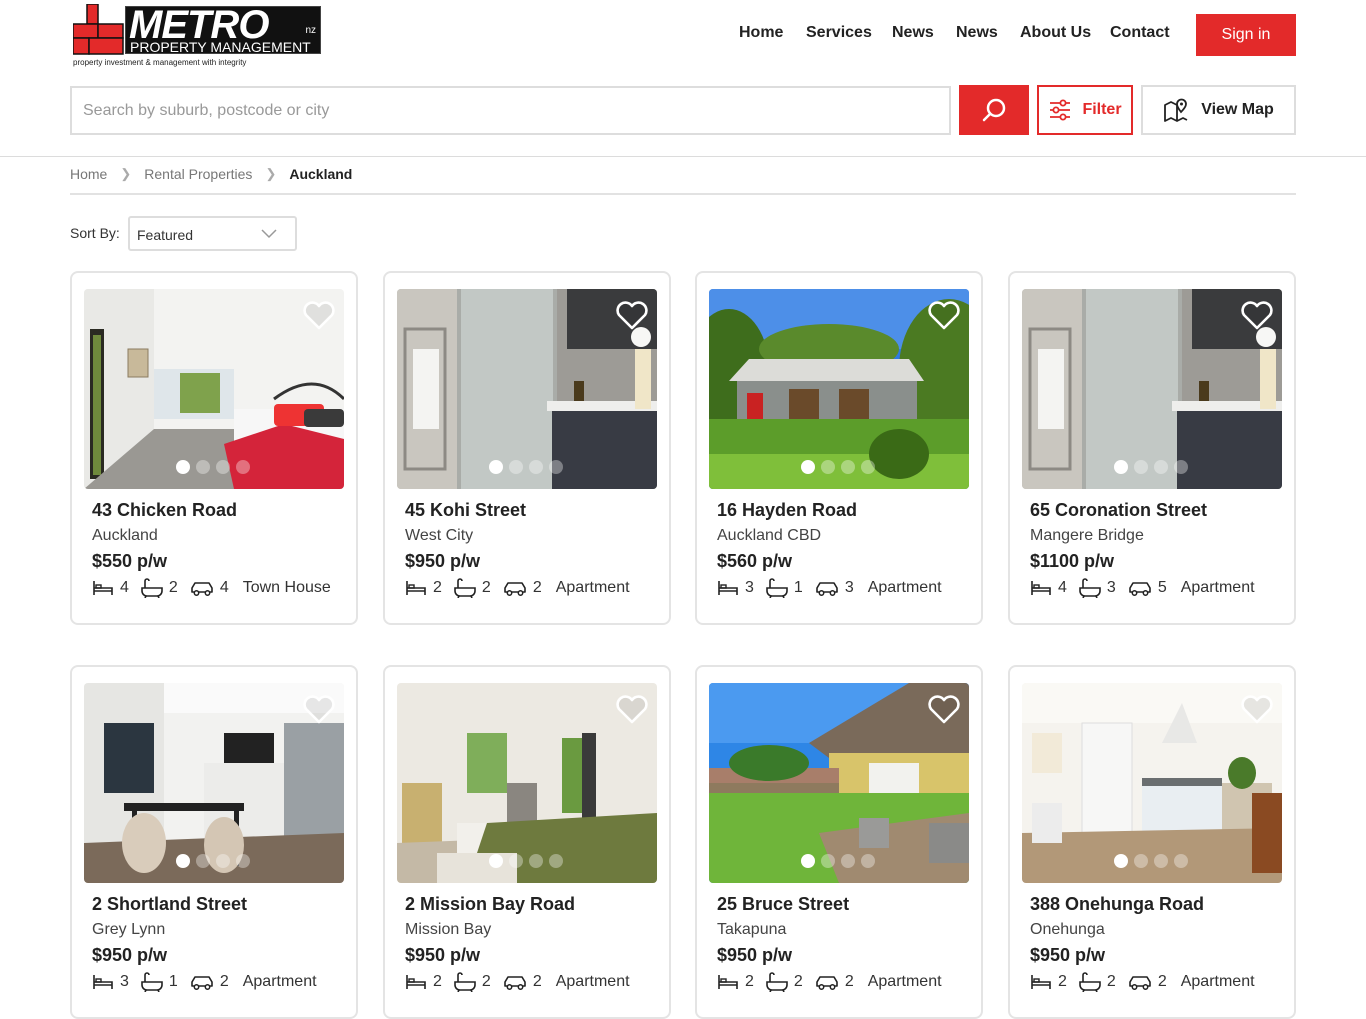 This screenshot has height=1019, width=1366. Describe the element at coordinates (212, 233) in the screenshot. I see `sort-select: Featured` at that location.